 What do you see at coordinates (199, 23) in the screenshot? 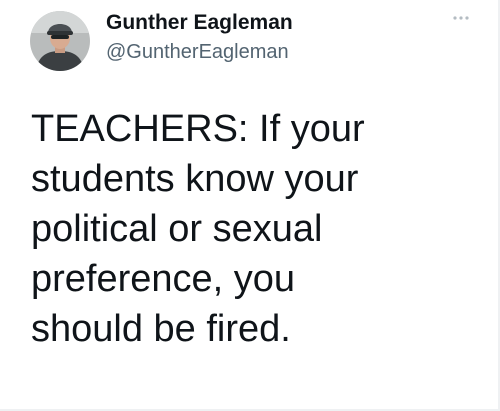
I see `author-name: Gunther Eagleman` at bounding box center [199, 23].